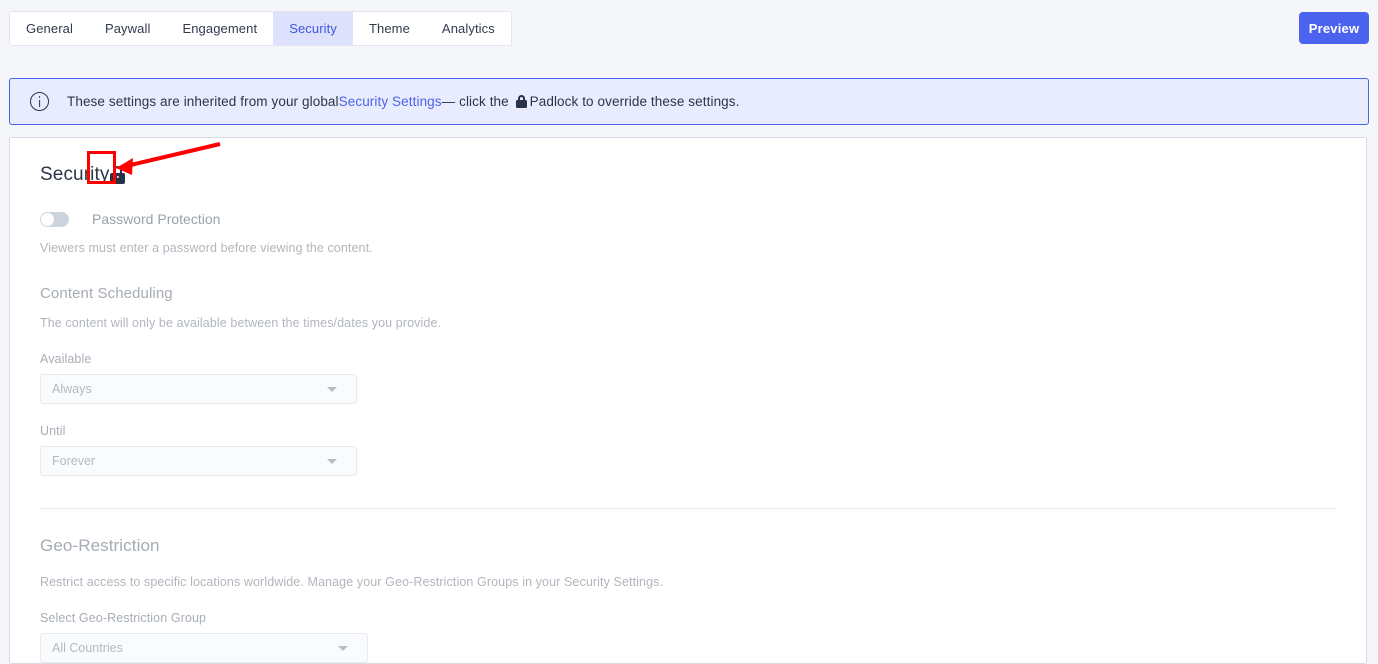  I want to click on tab-security: Security, so click(313, 28).